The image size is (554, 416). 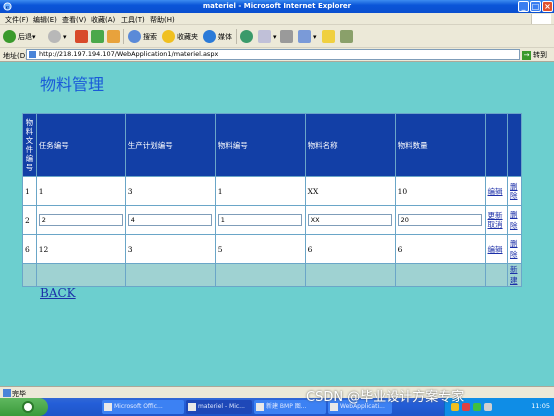 I want to click on start-button, so click(x=24, y=407).